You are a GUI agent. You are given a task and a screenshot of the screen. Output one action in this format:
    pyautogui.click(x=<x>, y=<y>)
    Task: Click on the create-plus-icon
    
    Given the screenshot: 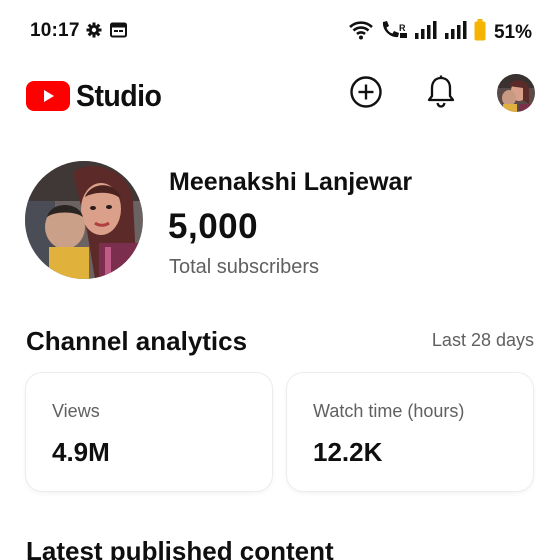 What is the action you would take?
    pyautogui.click(x=366, y=94)
    